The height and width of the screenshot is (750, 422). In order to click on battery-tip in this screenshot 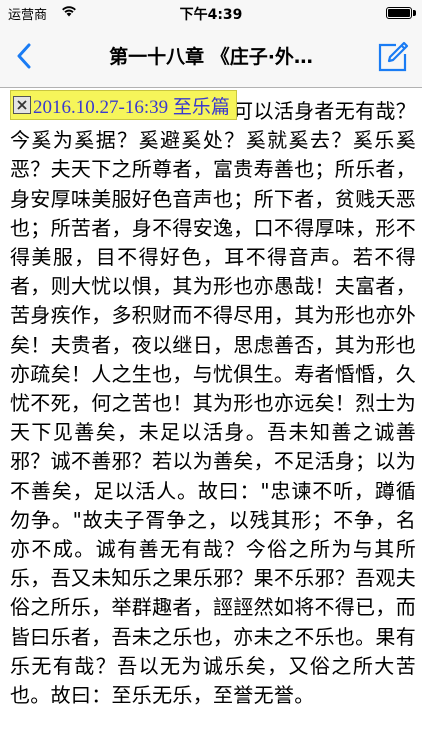, I will do `click(414, 13)`.